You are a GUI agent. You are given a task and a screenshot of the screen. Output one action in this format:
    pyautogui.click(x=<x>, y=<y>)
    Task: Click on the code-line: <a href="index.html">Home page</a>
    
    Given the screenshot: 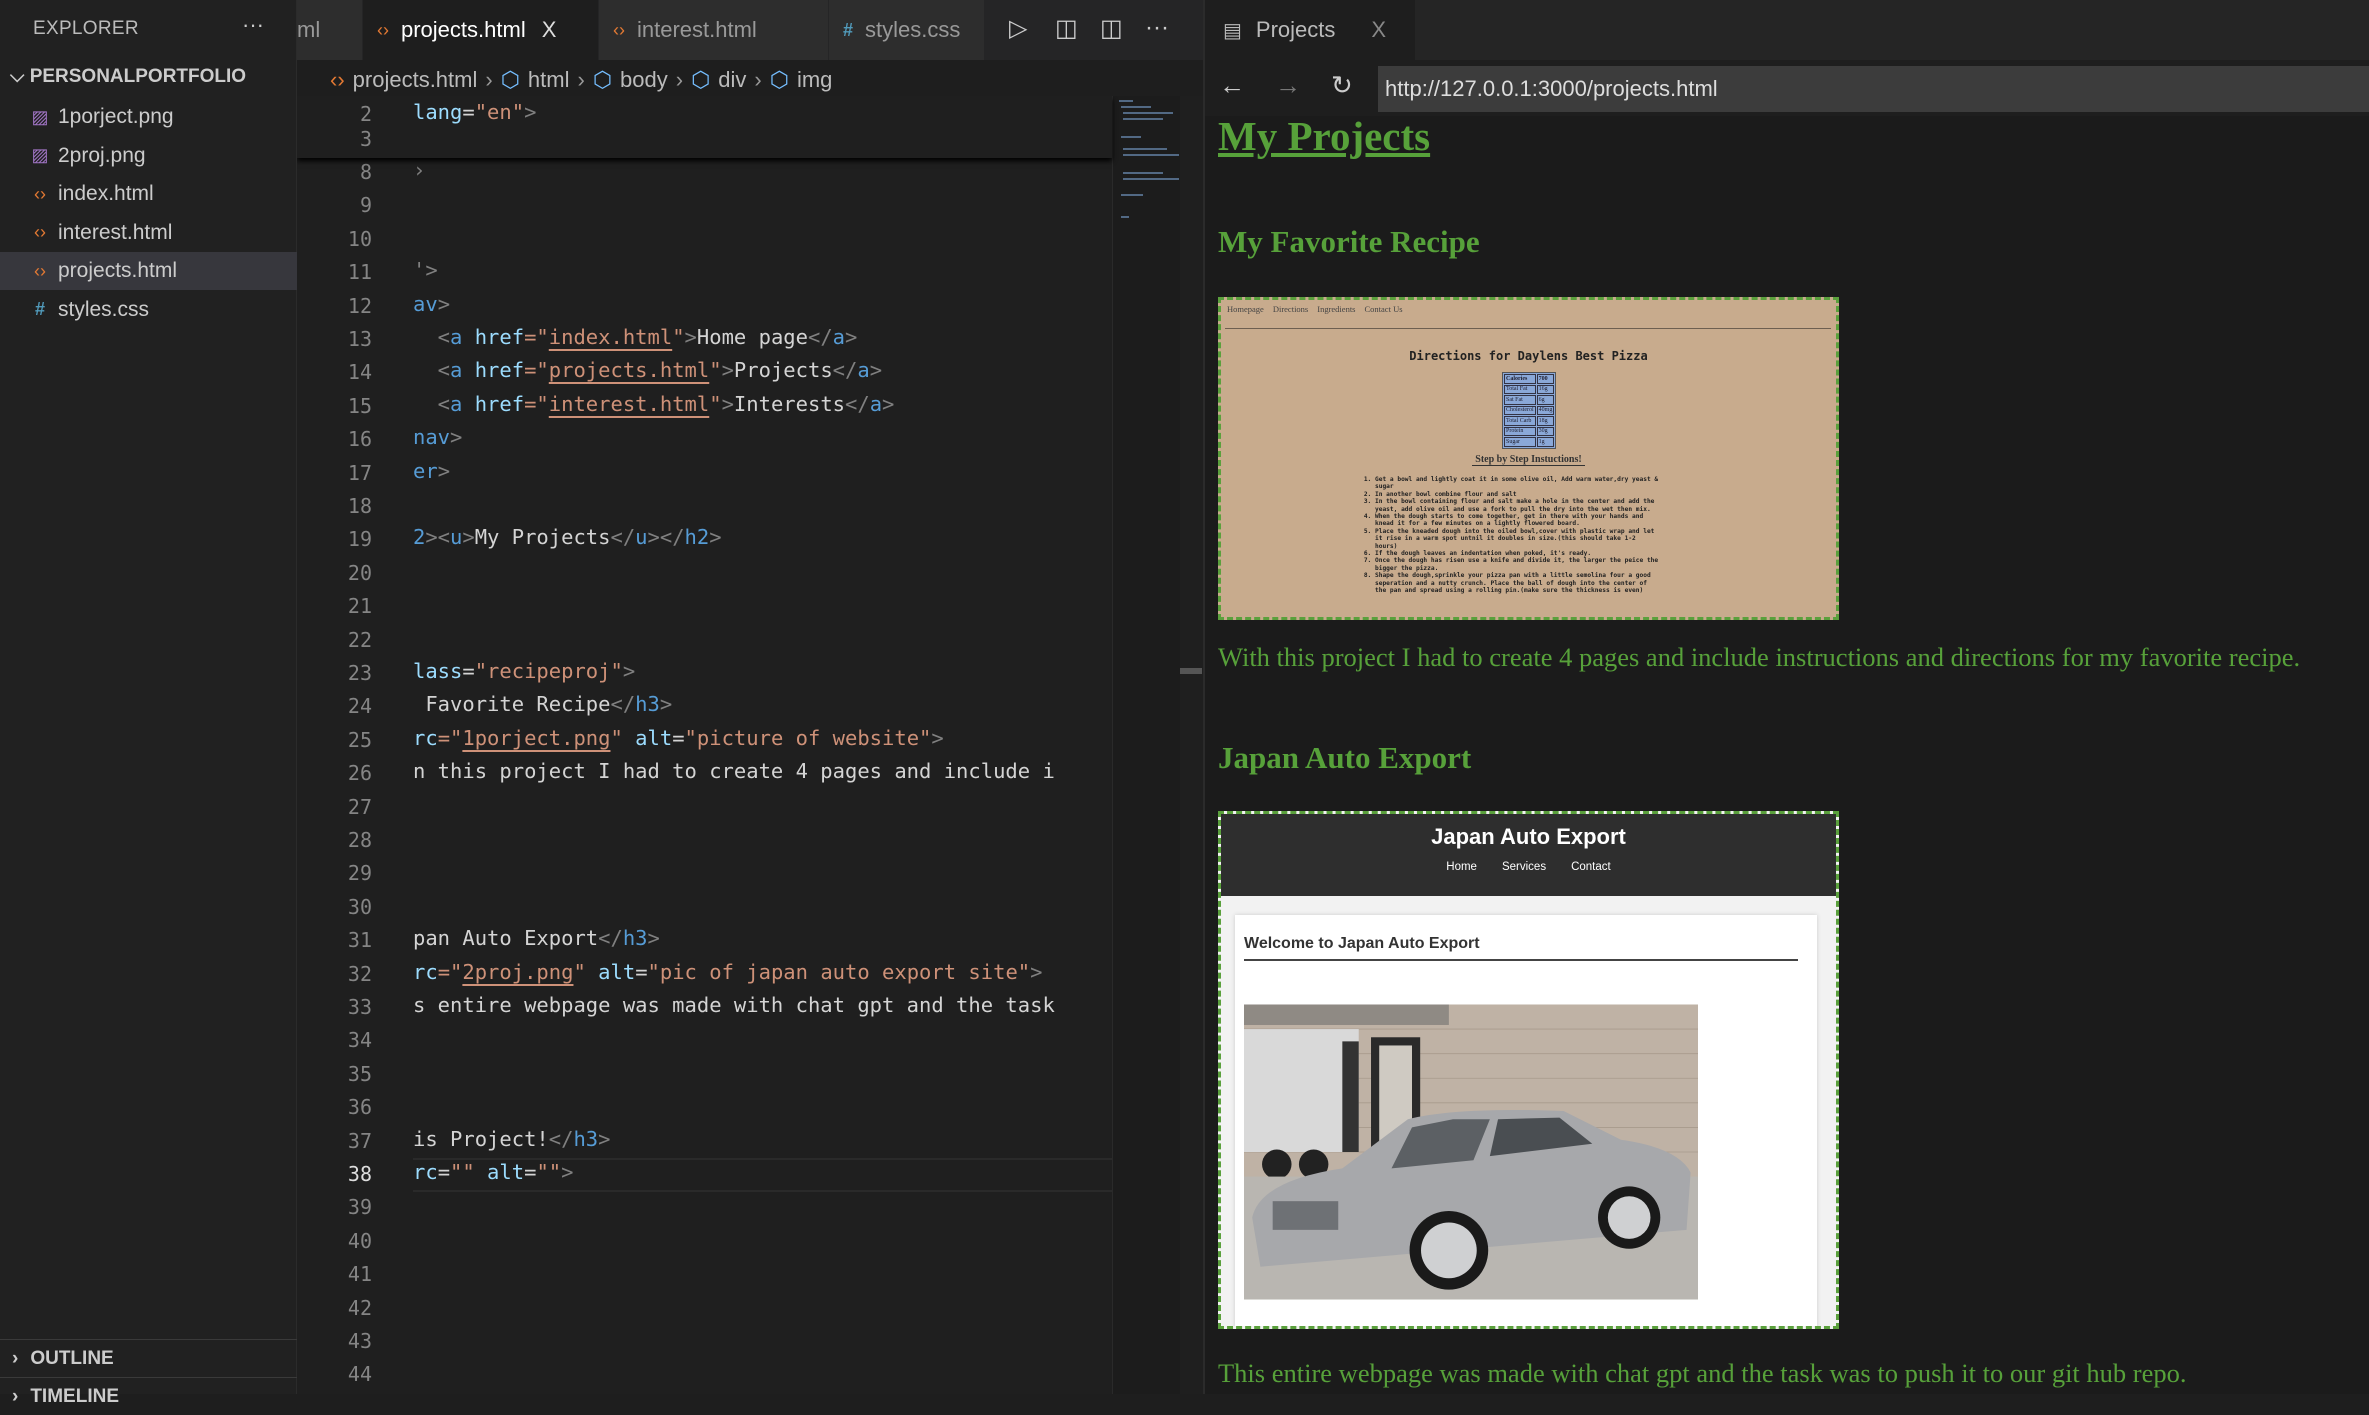 What is the action you would take?
    pyautogui.click(x=635, y=337)
    